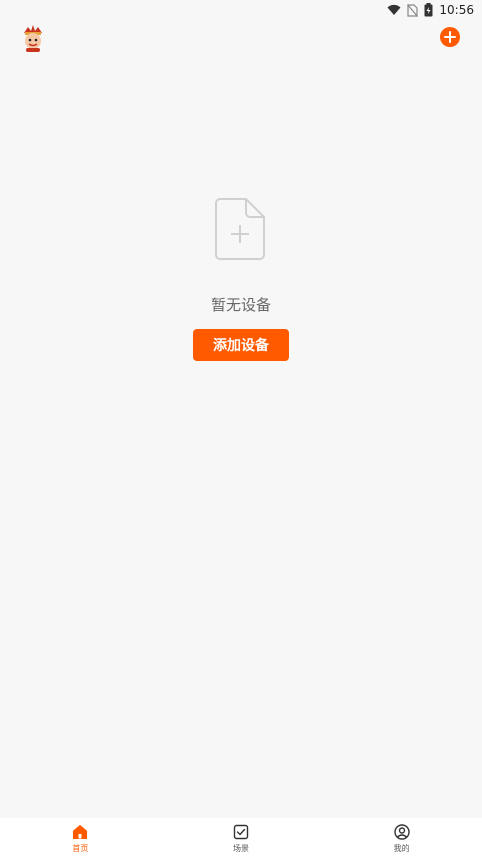  I want to click on mascot-logo-icon, so click(33, 38).